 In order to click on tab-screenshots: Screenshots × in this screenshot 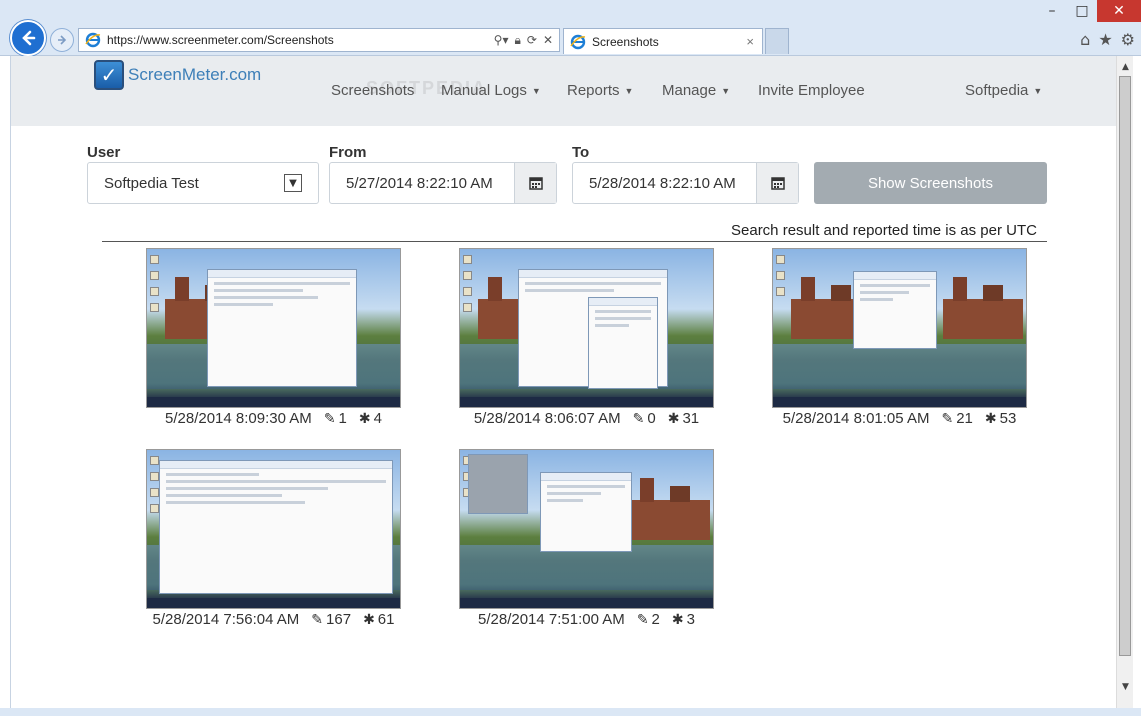, I will do `click(663, 41)`.